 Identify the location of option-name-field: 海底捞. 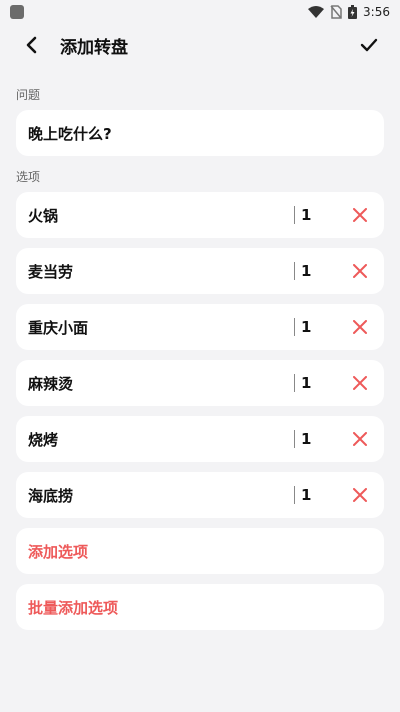
(200, 495).